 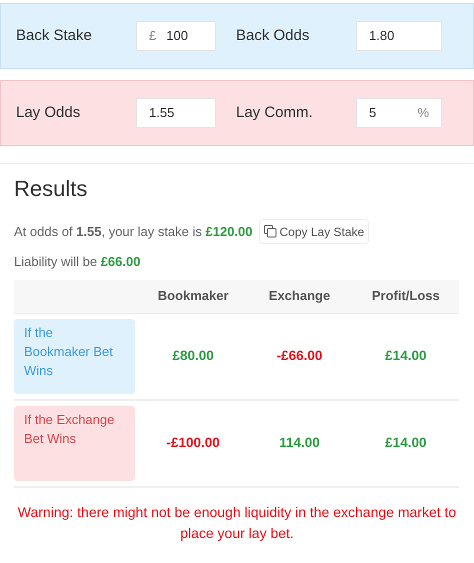 I want to click on field-label: Lay Comm., so click(x=275, y=112).